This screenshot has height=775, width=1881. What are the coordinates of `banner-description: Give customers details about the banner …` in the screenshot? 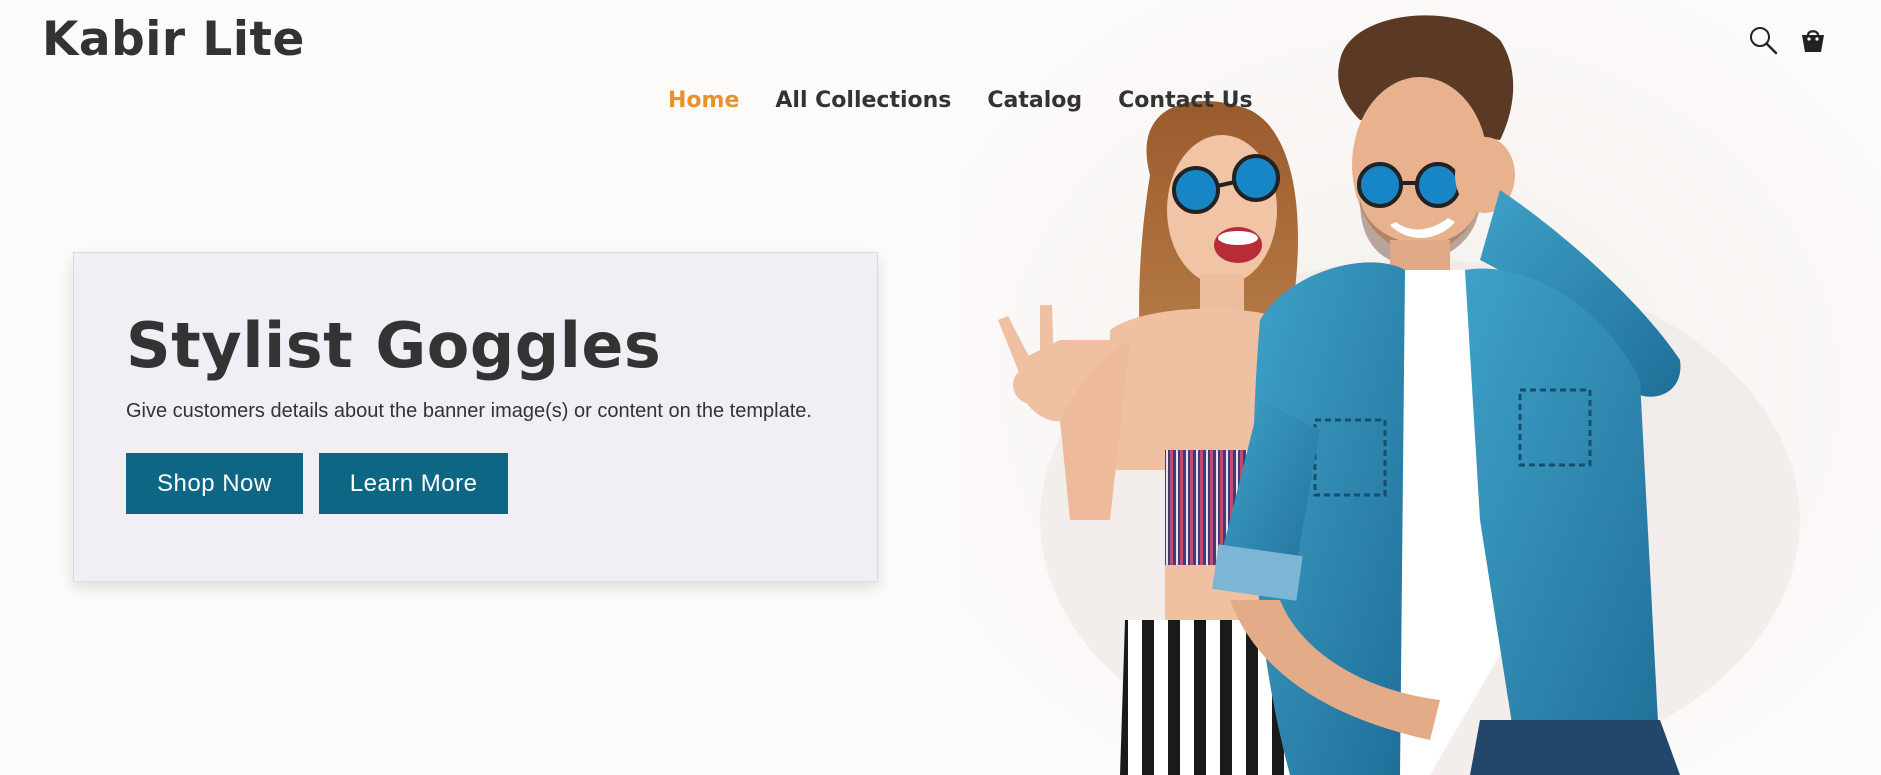 It's located at (469, 411).